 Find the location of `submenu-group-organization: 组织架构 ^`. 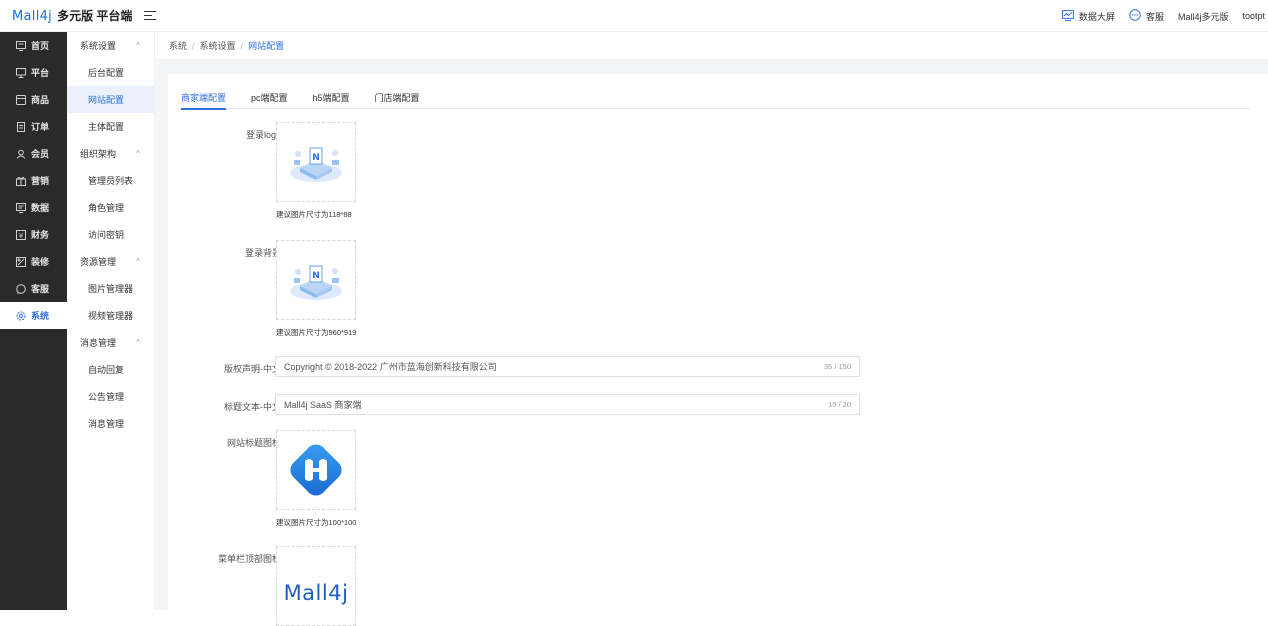

submenu-group-organization: 组织架构 ^ is located at coordinates (110, 153).